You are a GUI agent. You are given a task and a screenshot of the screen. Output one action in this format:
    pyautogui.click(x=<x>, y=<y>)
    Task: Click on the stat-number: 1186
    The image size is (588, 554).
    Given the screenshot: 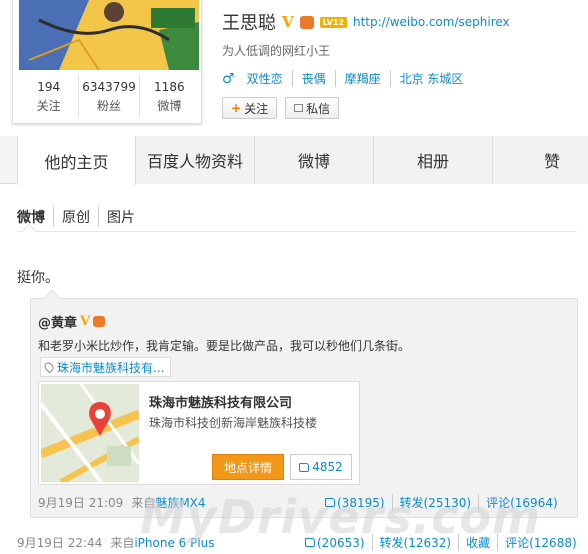 What is the action you would take?
    pyautogui.click(x=169, y=87)
    